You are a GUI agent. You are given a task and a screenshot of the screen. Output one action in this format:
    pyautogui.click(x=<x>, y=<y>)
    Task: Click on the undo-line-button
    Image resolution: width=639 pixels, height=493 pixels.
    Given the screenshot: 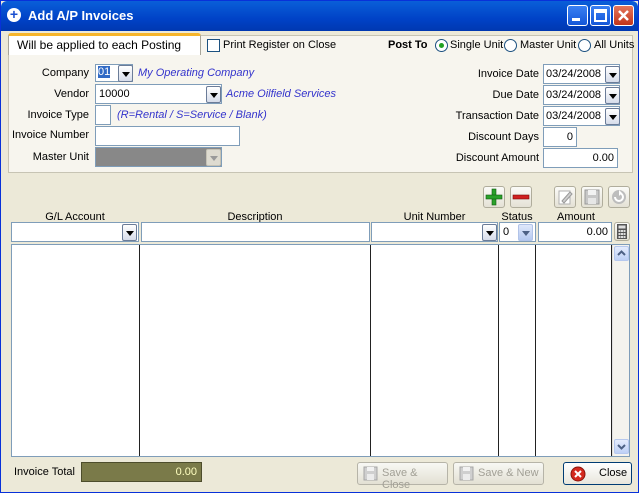 What is the action you would take?
    pyautogui.click(x=619, y=197)
    